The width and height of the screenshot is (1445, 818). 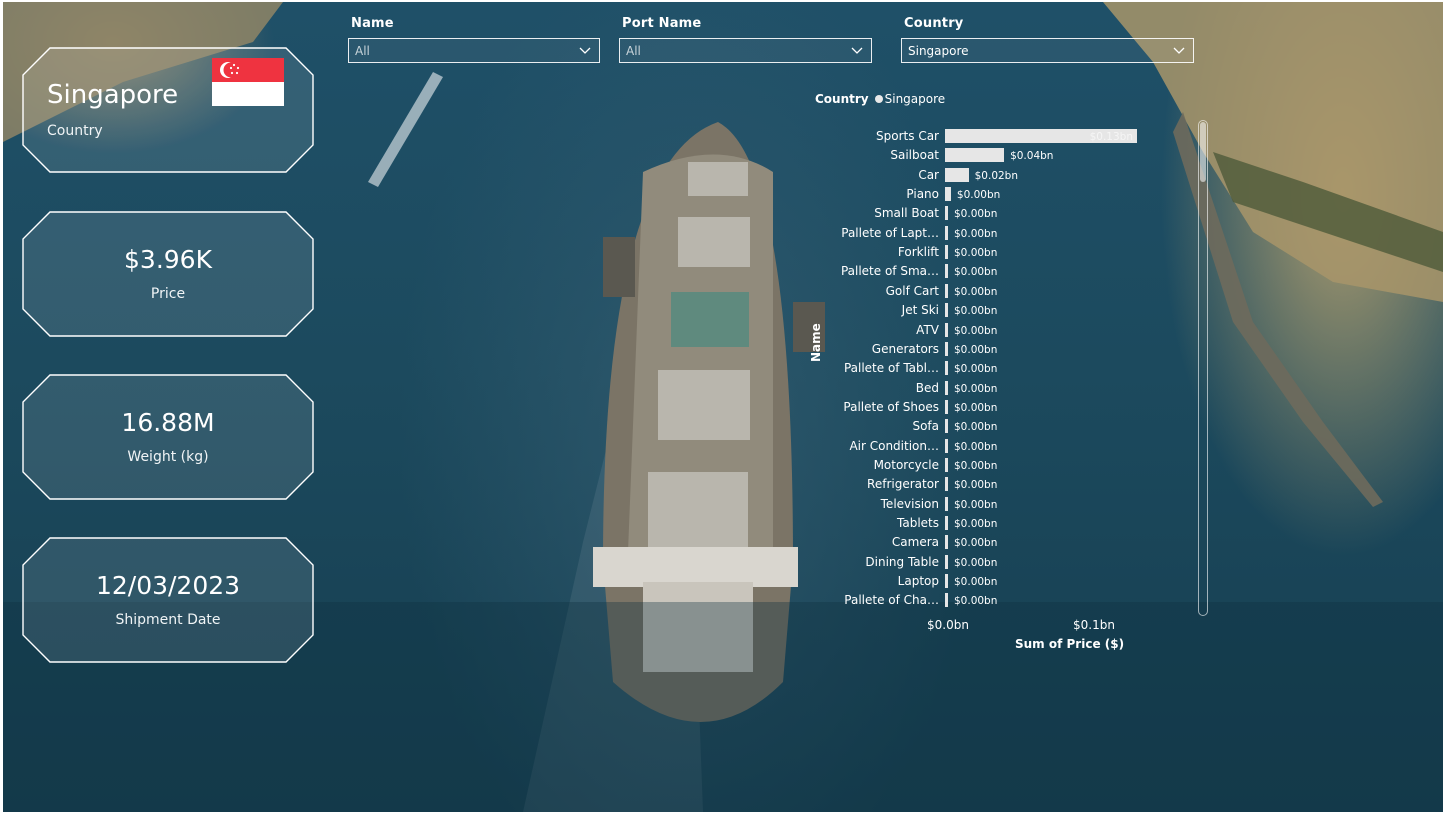 What do you see at coordinates (928, 174) in the screenshot?
I see `category-label: Car` at bounding box center [928, 174].